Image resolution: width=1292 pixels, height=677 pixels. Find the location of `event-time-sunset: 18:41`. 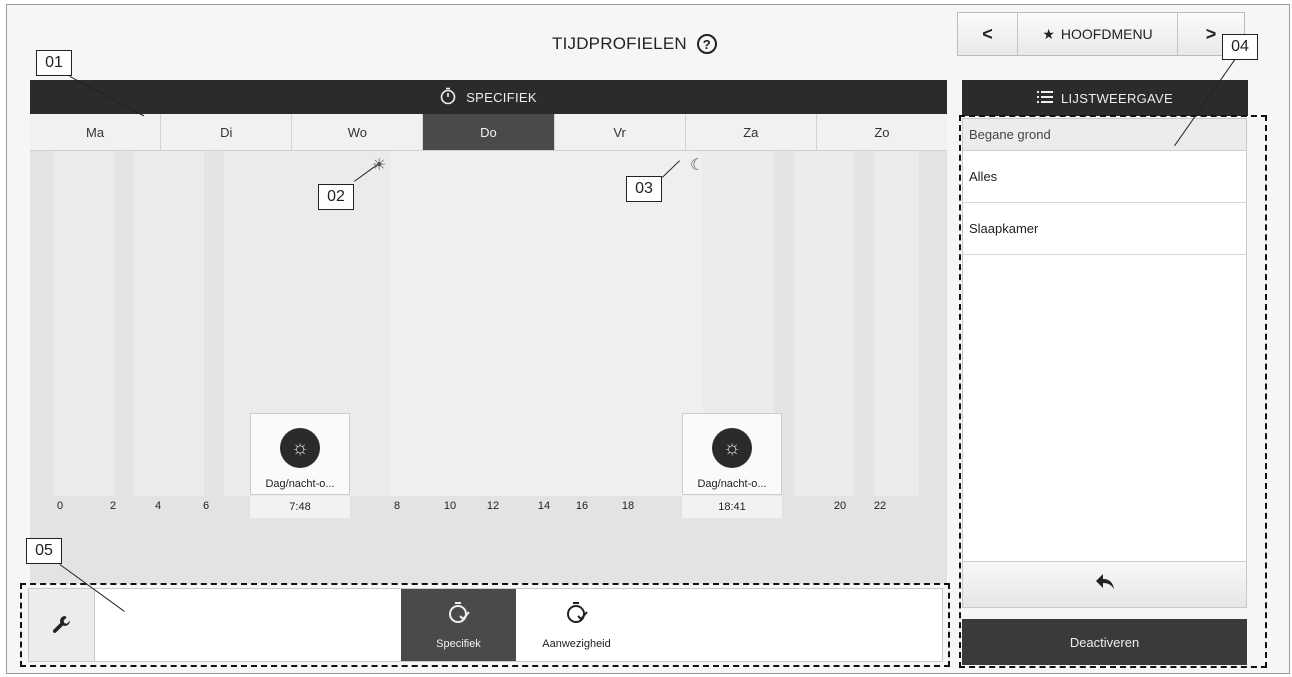

event-time-sunset: 18:41 is located at coordinates (732, 507).